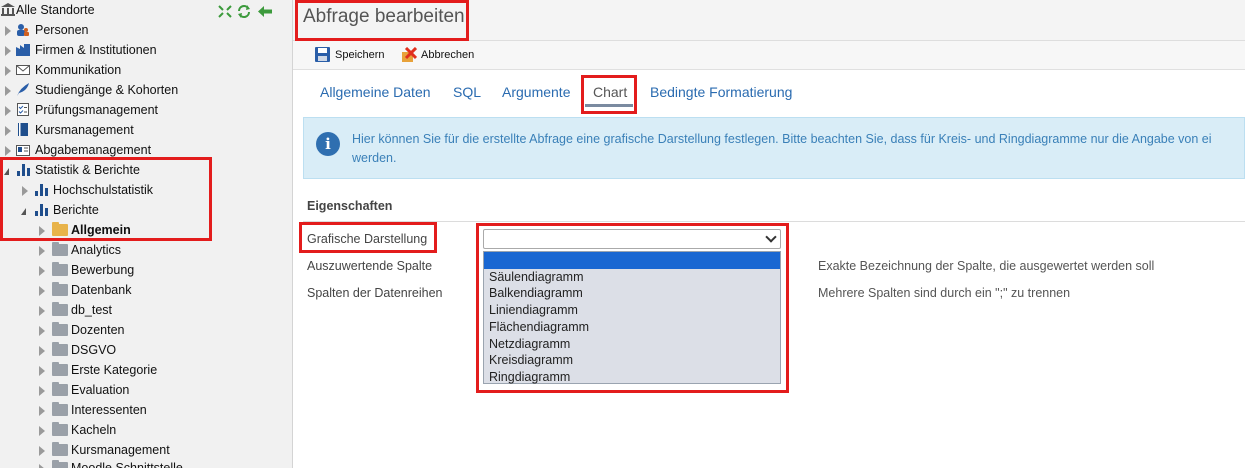 The width and height of the screenshot is (1245, 468). What do you see at coordinates (244, 11) in the screenshot?
I see `refresh-icon` at bounding box center [244, 11].